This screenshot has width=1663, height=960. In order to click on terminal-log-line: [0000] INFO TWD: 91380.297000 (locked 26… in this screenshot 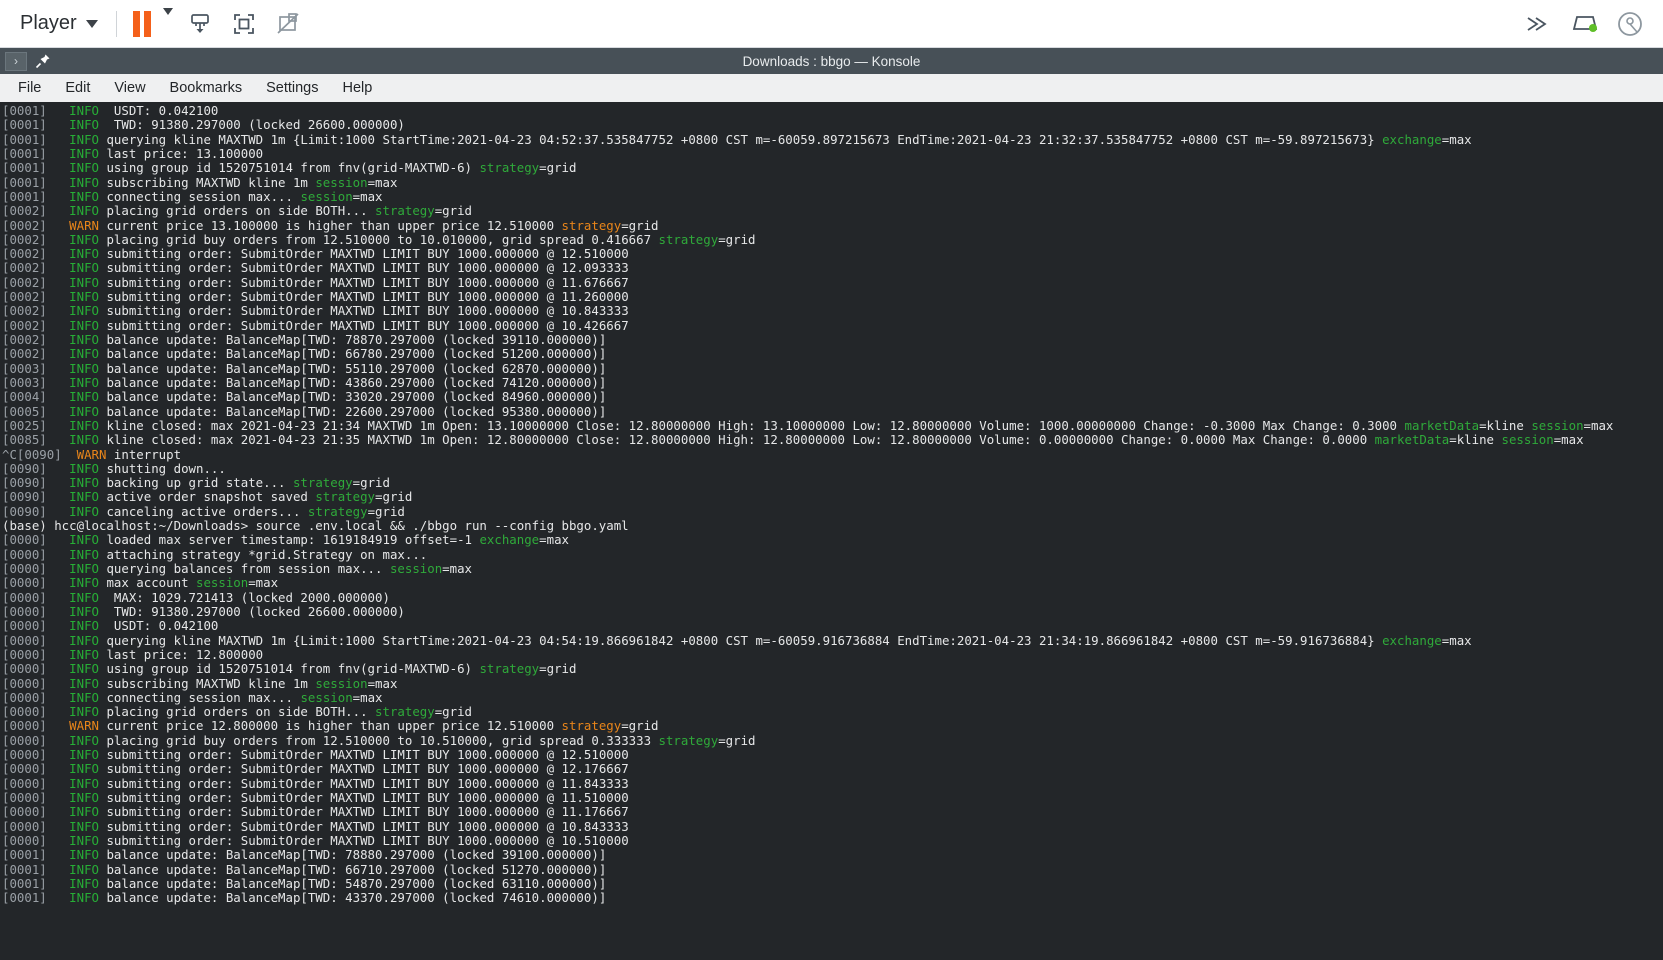, I will do `click(832, 611)`.